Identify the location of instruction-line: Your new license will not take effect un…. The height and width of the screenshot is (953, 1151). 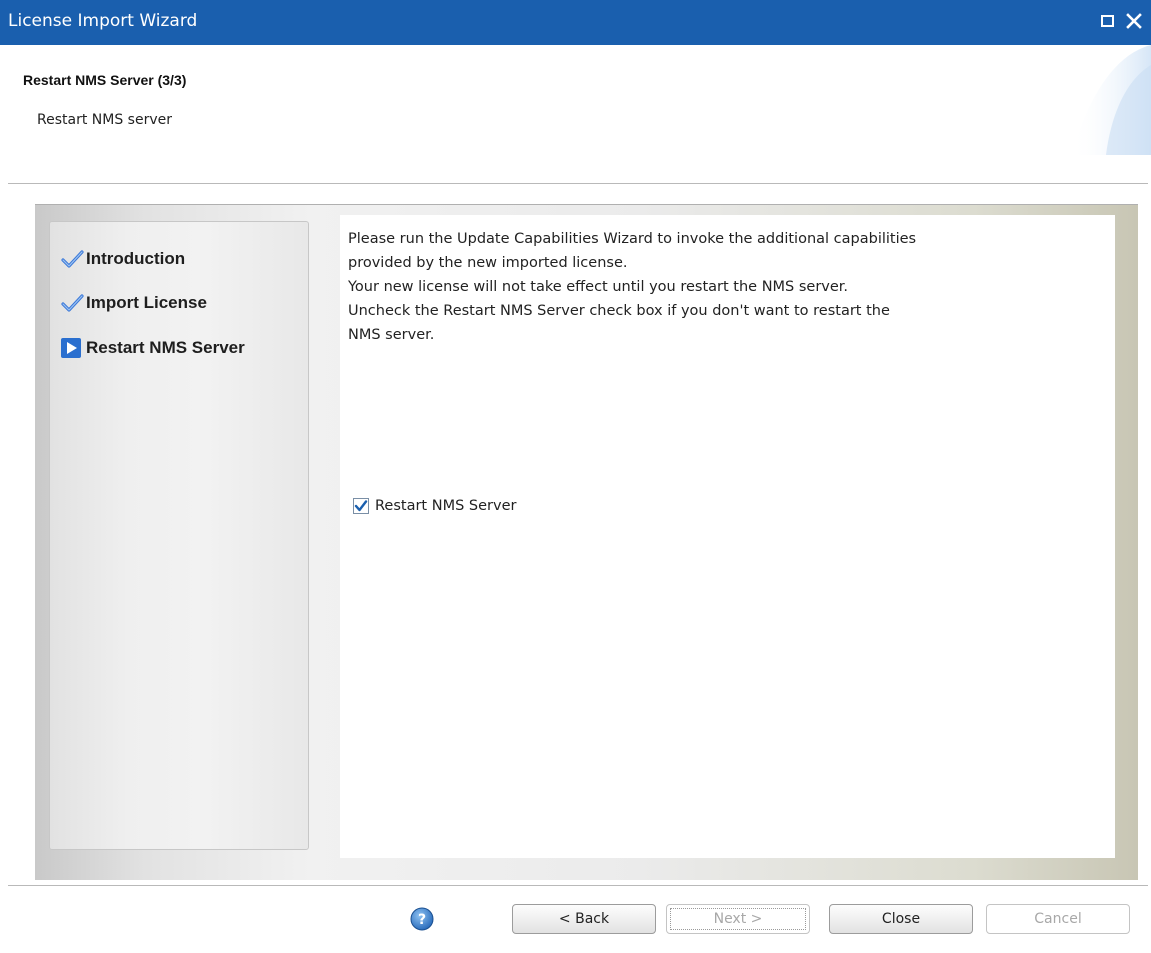
(598, 287).